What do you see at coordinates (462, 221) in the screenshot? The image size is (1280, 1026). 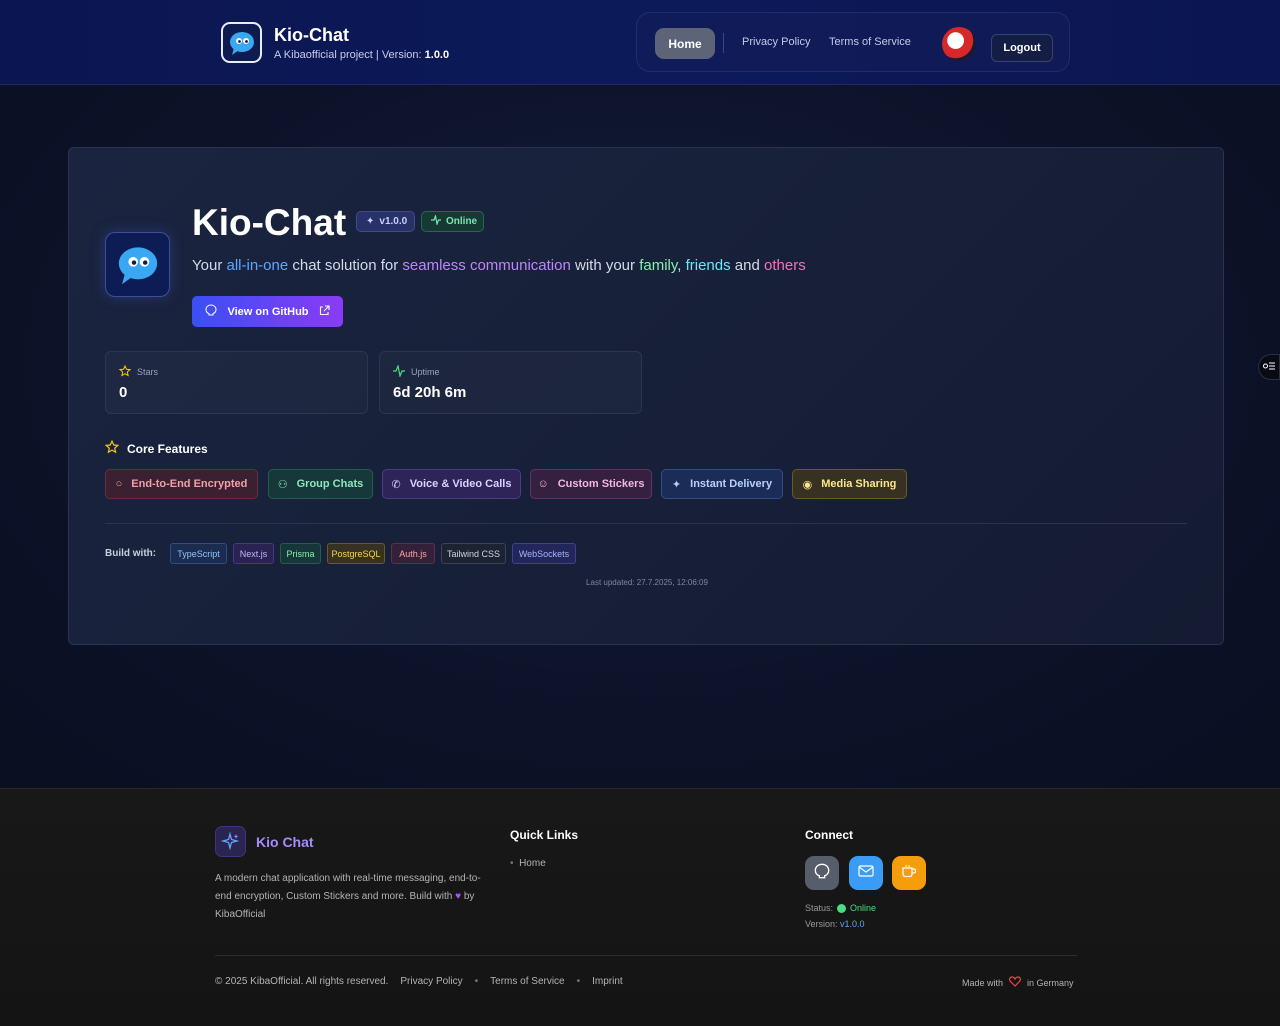 I see `status-badge-label: Online` at bounding box center [462, 221].